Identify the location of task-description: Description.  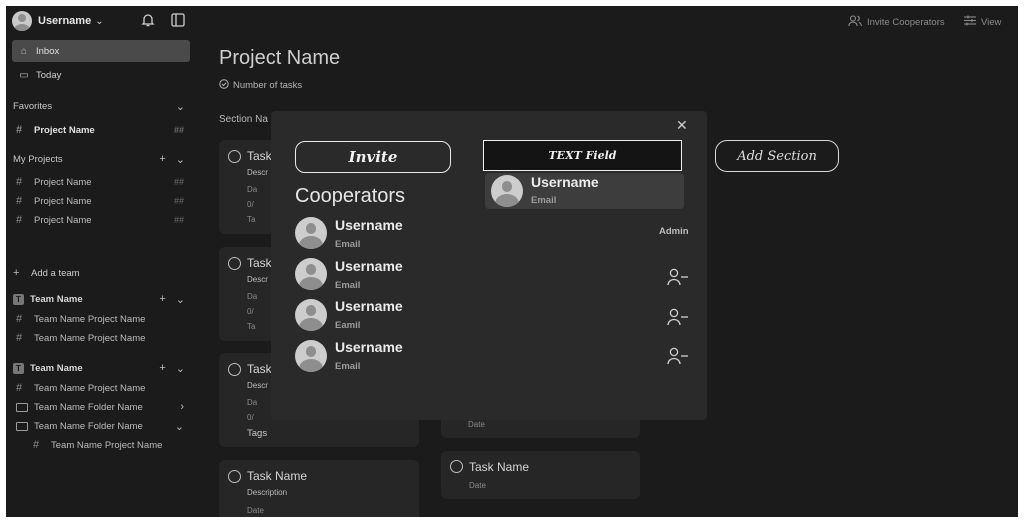
(267, 492).